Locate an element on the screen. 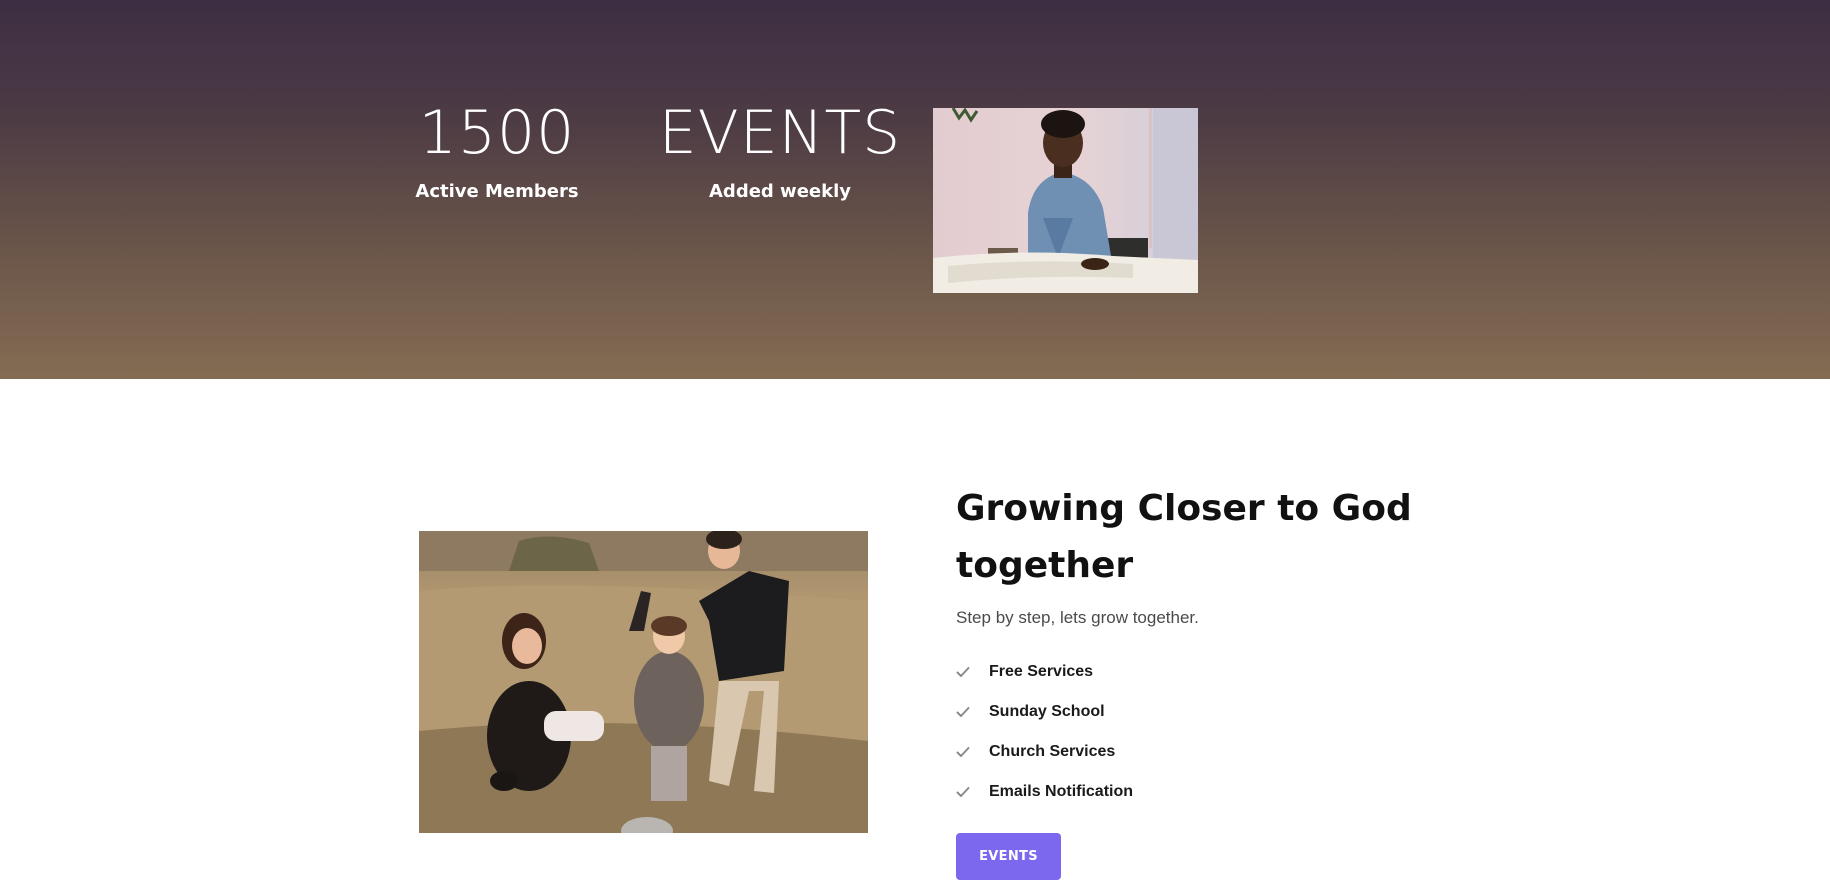 The width and height of the screenshot is (1830, 891). feature-label: Free Services is located at coordinates (1041, 671).